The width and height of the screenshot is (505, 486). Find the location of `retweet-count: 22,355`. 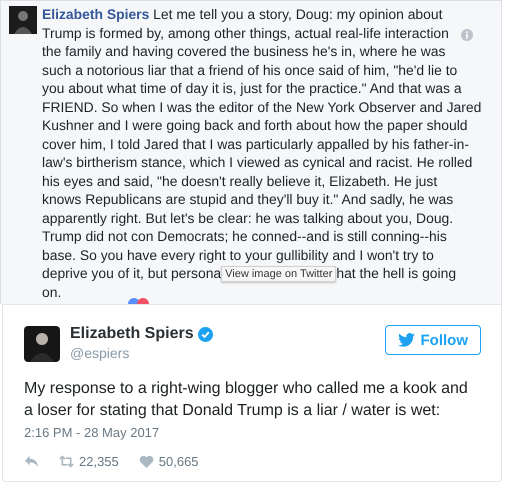

retweet-count: 22,355 is located at coordinates (99, 461).